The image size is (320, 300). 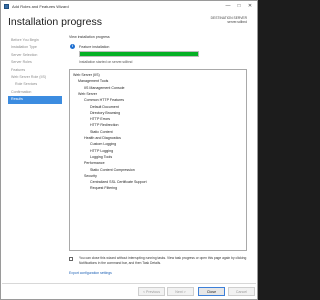 What do you see at coordinates (104, 87) in the screenshot?
I see `result-item: IIS Management Console` at bounding box center [104, 87].